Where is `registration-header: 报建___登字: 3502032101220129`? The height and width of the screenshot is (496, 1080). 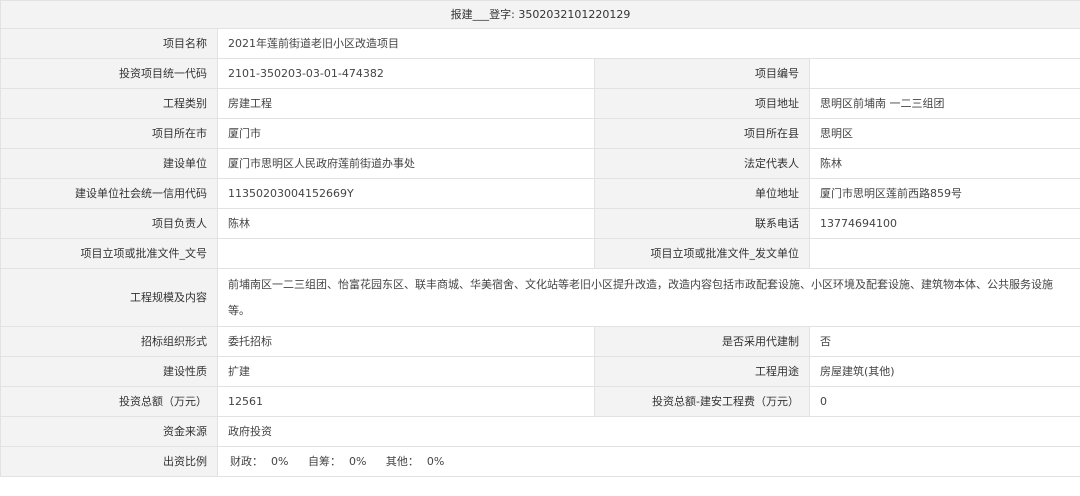 registration-header: 报建___登字: 3502032101220129 is located at coordinates (540, 14).